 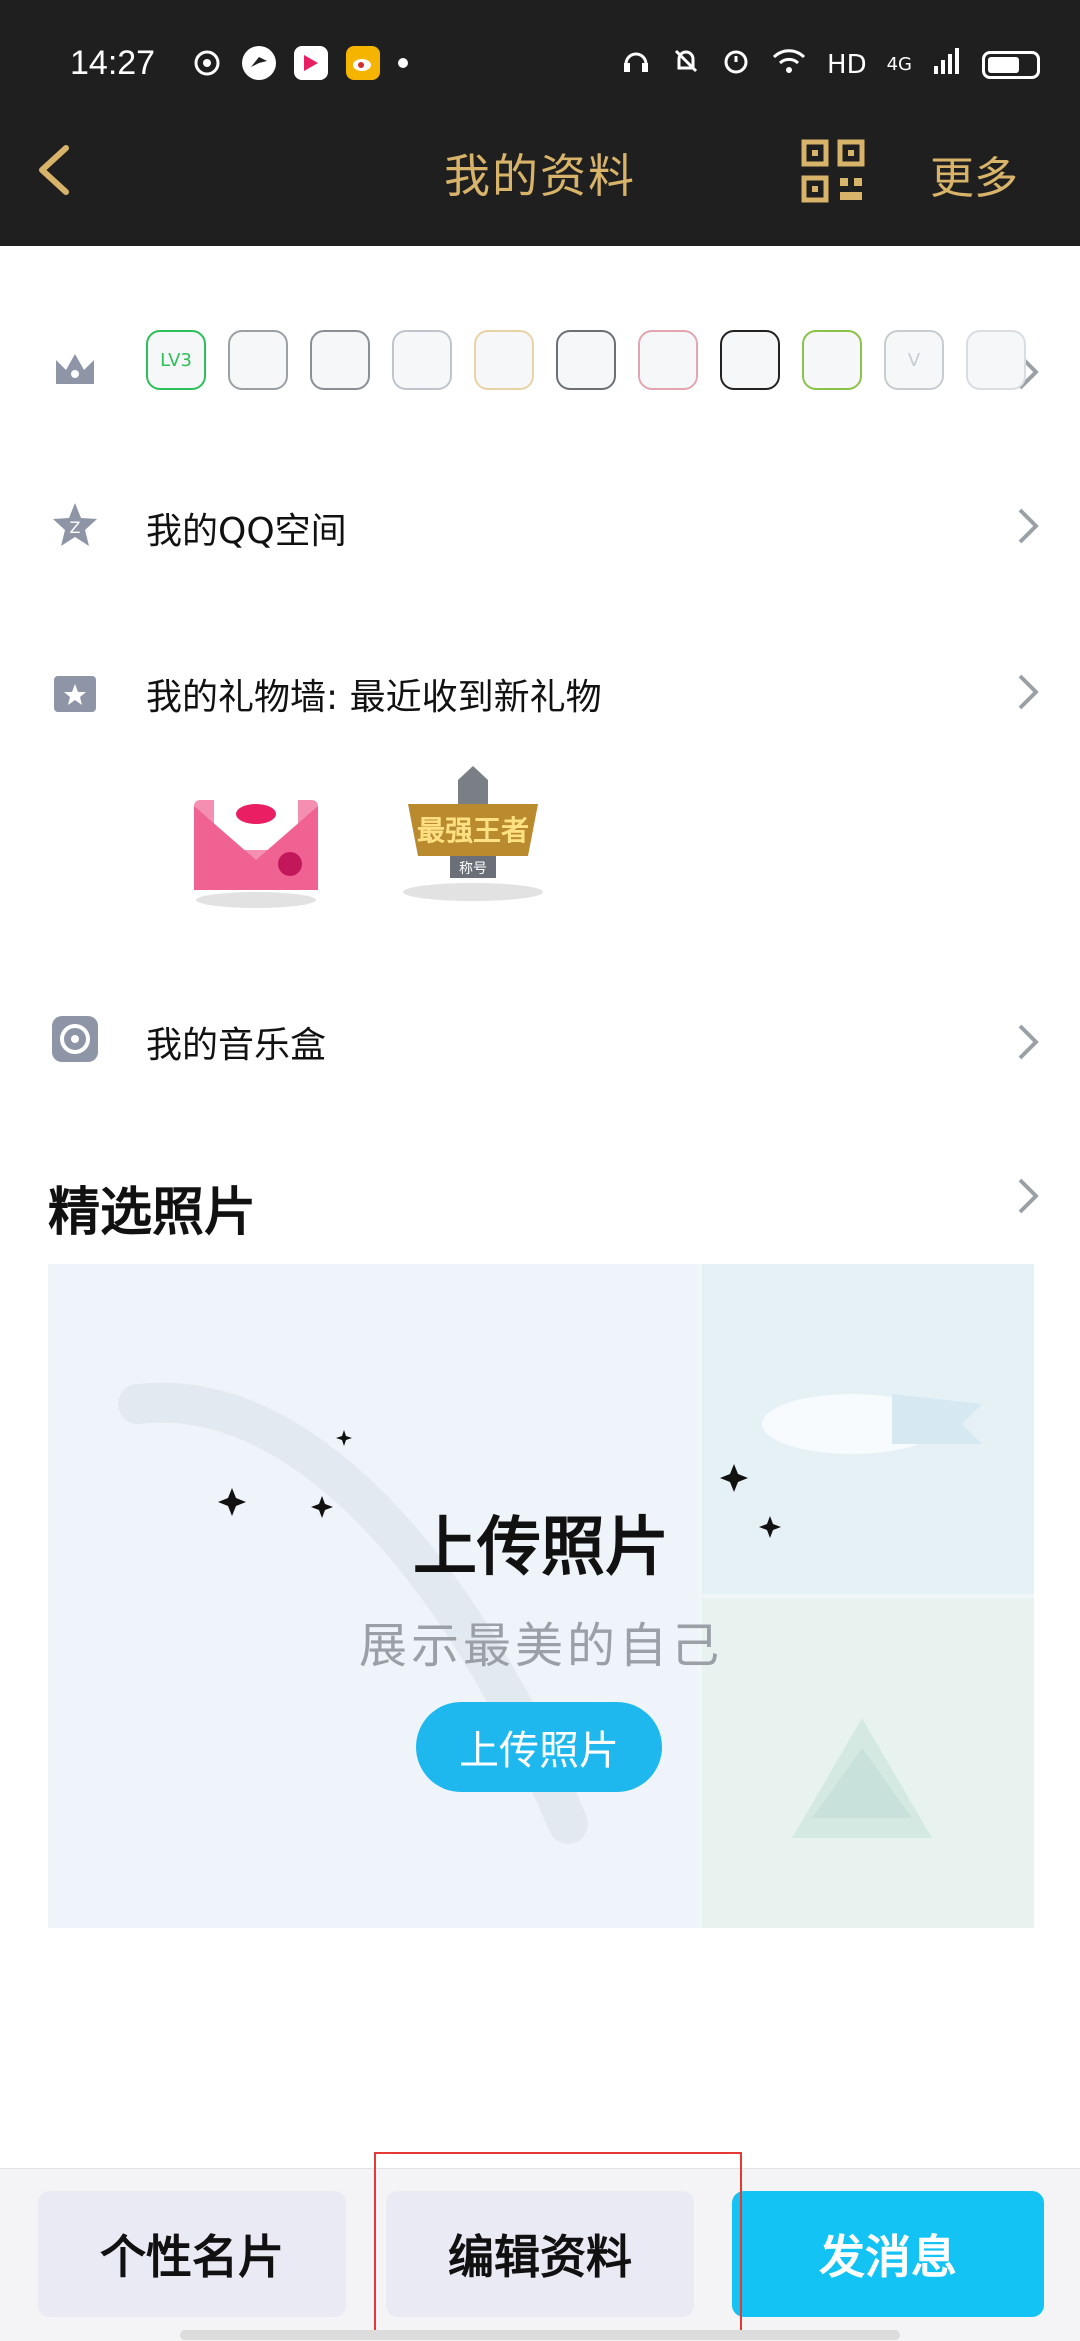 What do you see at coordinates (750, 360) in the screenshot?
I see `penguin-black-icon` at bounding box center [750, 360].